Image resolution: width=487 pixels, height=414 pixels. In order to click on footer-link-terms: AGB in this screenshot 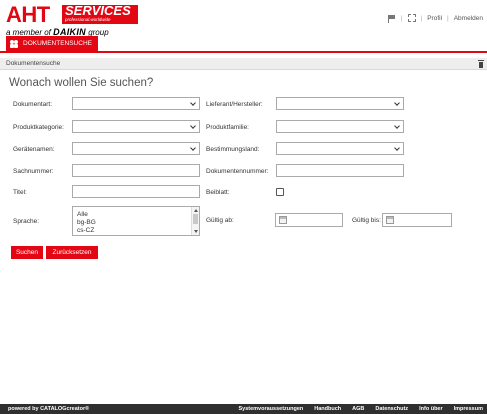, I will do `click(358, 409)`.